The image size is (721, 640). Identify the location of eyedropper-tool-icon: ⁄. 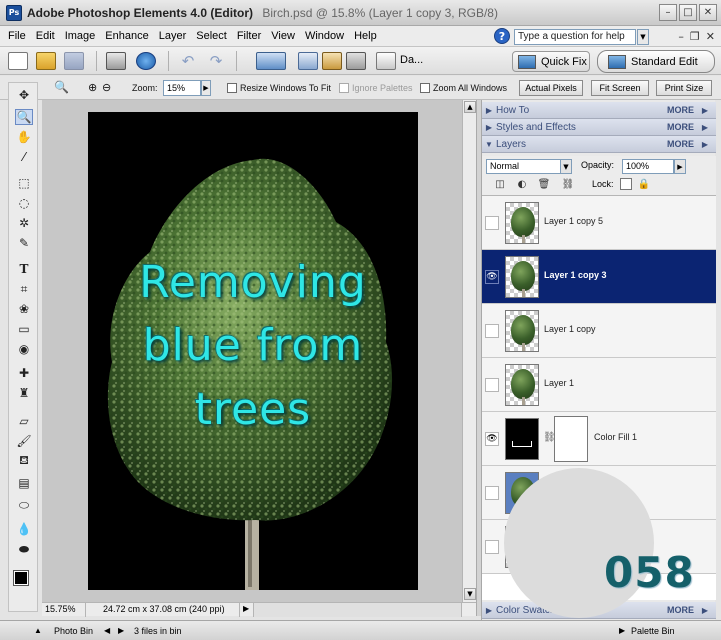
(24, 157).